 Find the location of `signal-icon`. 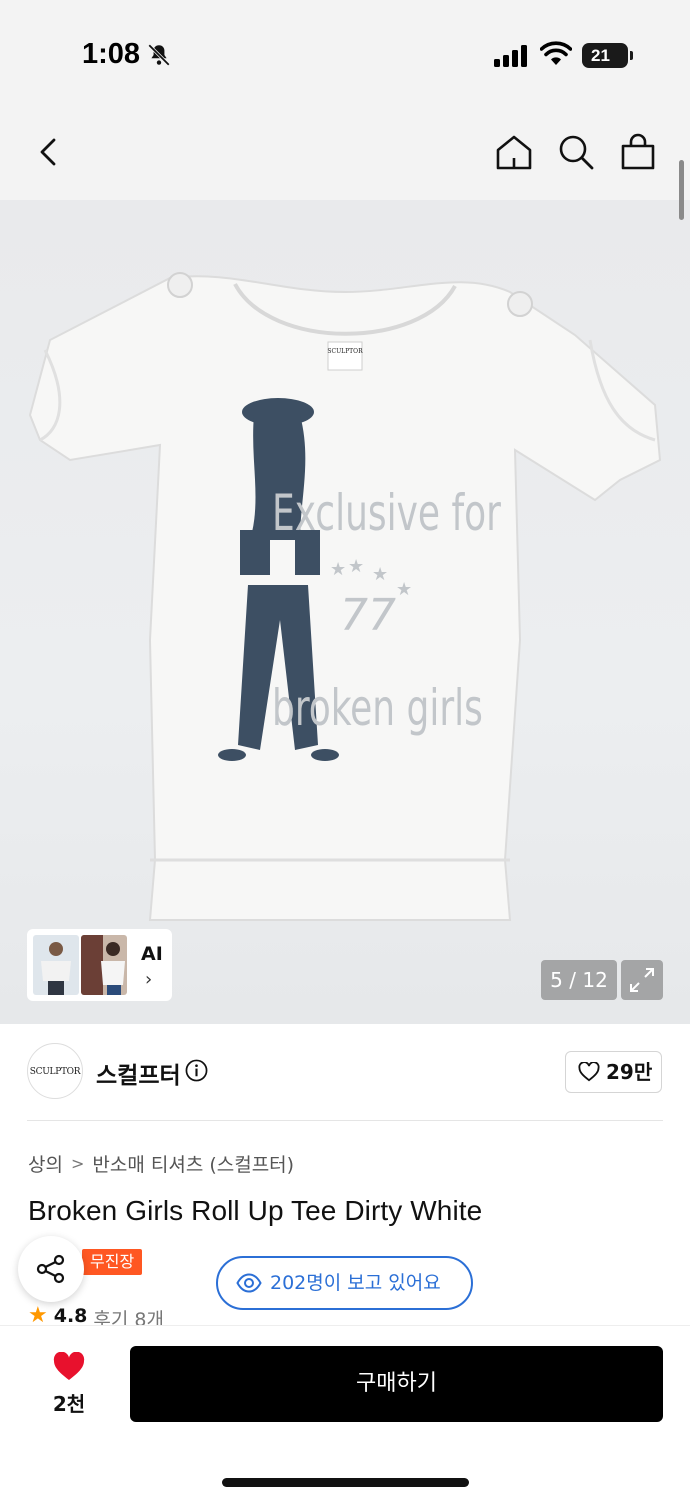

signal-icon is located at coordinates (510, 56).